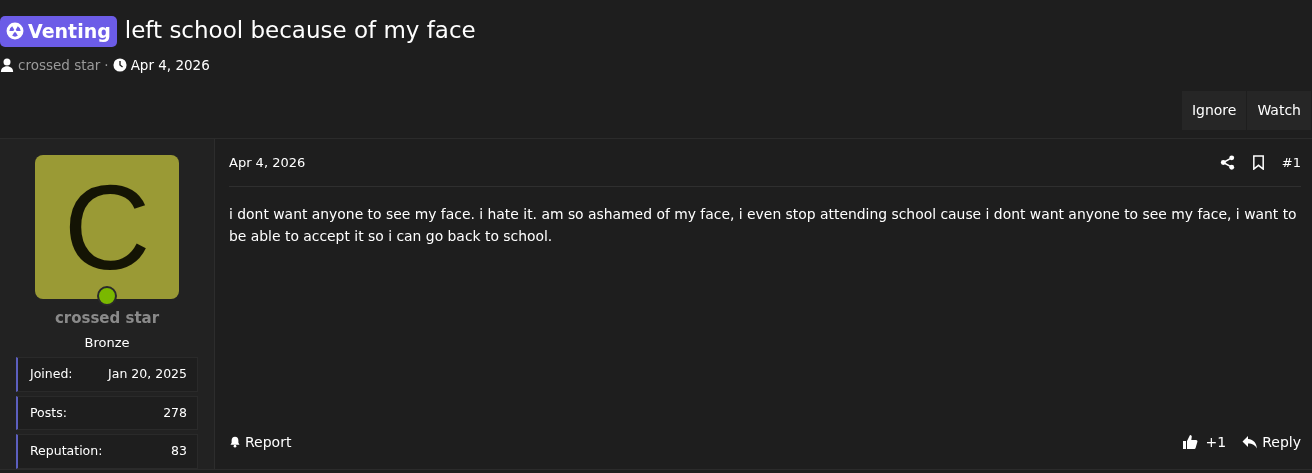 This screenshot has height=473, width=1312. Describe the element at coordinates (107, 318) in the screenshot. I see `username-link: crossed star` at that location.